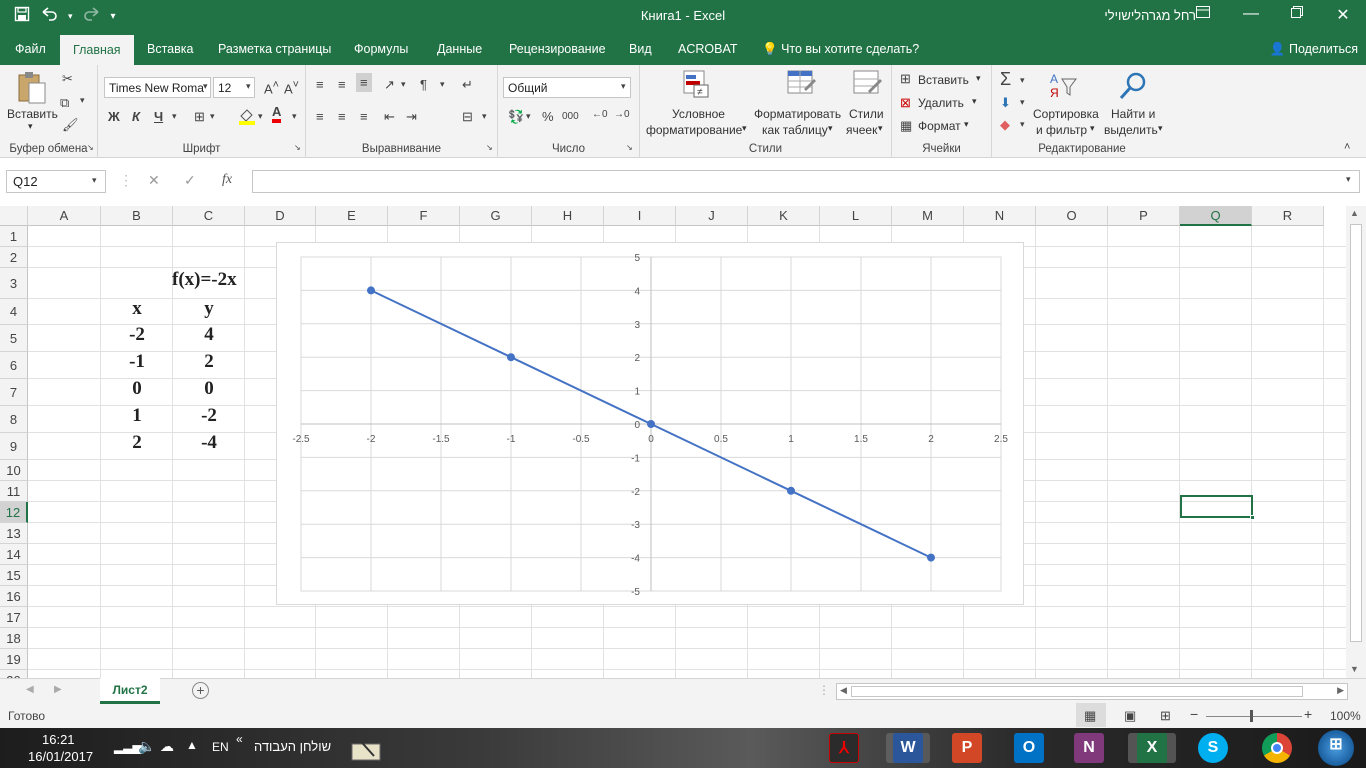 This screenshot has width=1366, height=768. Describe the element at coordinates (381, 49) in the screenshot. I see `tab-formulas: Формулы` at that location.